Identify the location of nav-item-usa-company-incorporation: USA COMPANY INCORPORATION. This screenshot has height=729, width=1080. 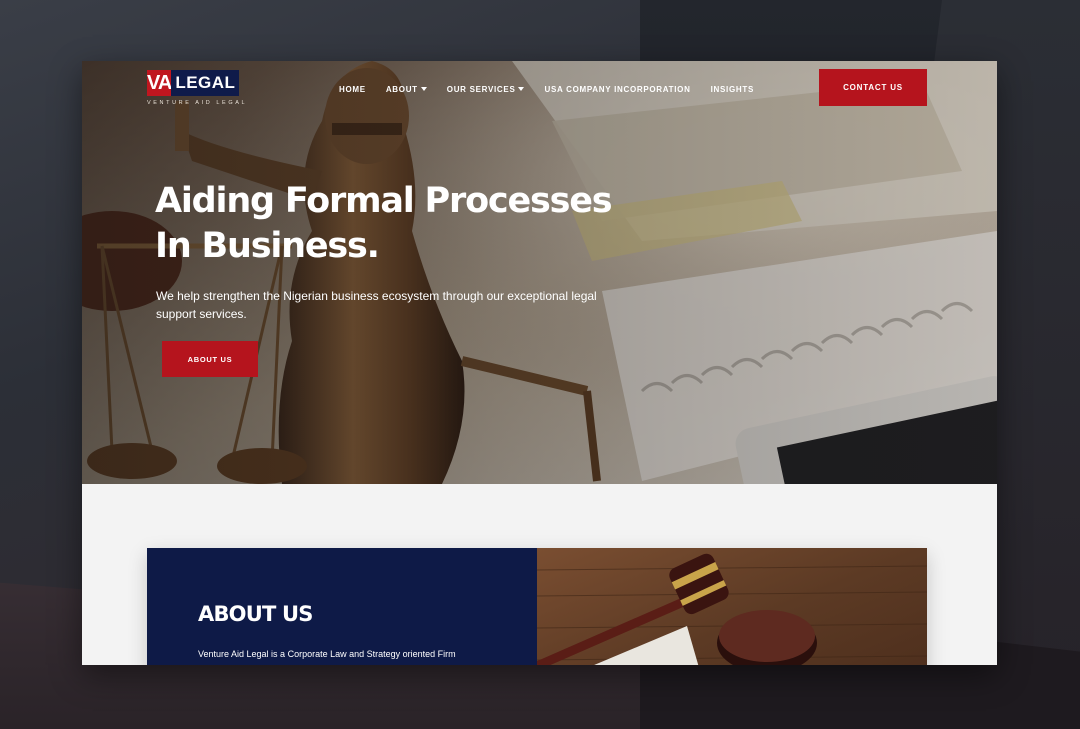
(617, 89).